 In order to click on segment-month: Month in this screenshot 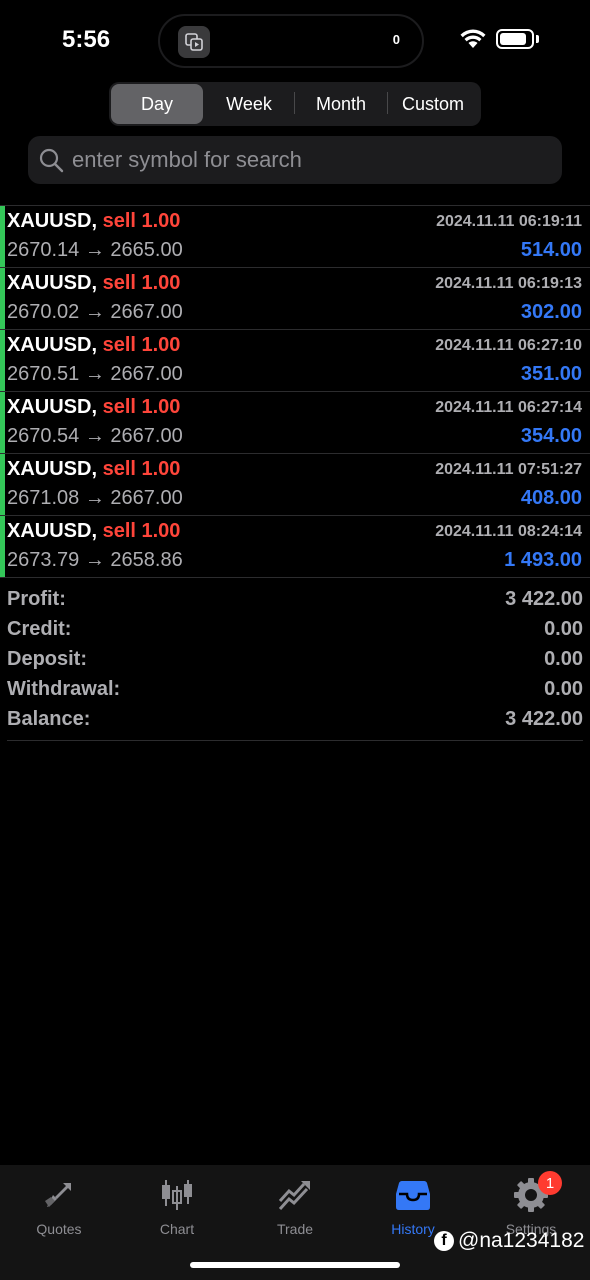, I will do `click(341, 104)`.